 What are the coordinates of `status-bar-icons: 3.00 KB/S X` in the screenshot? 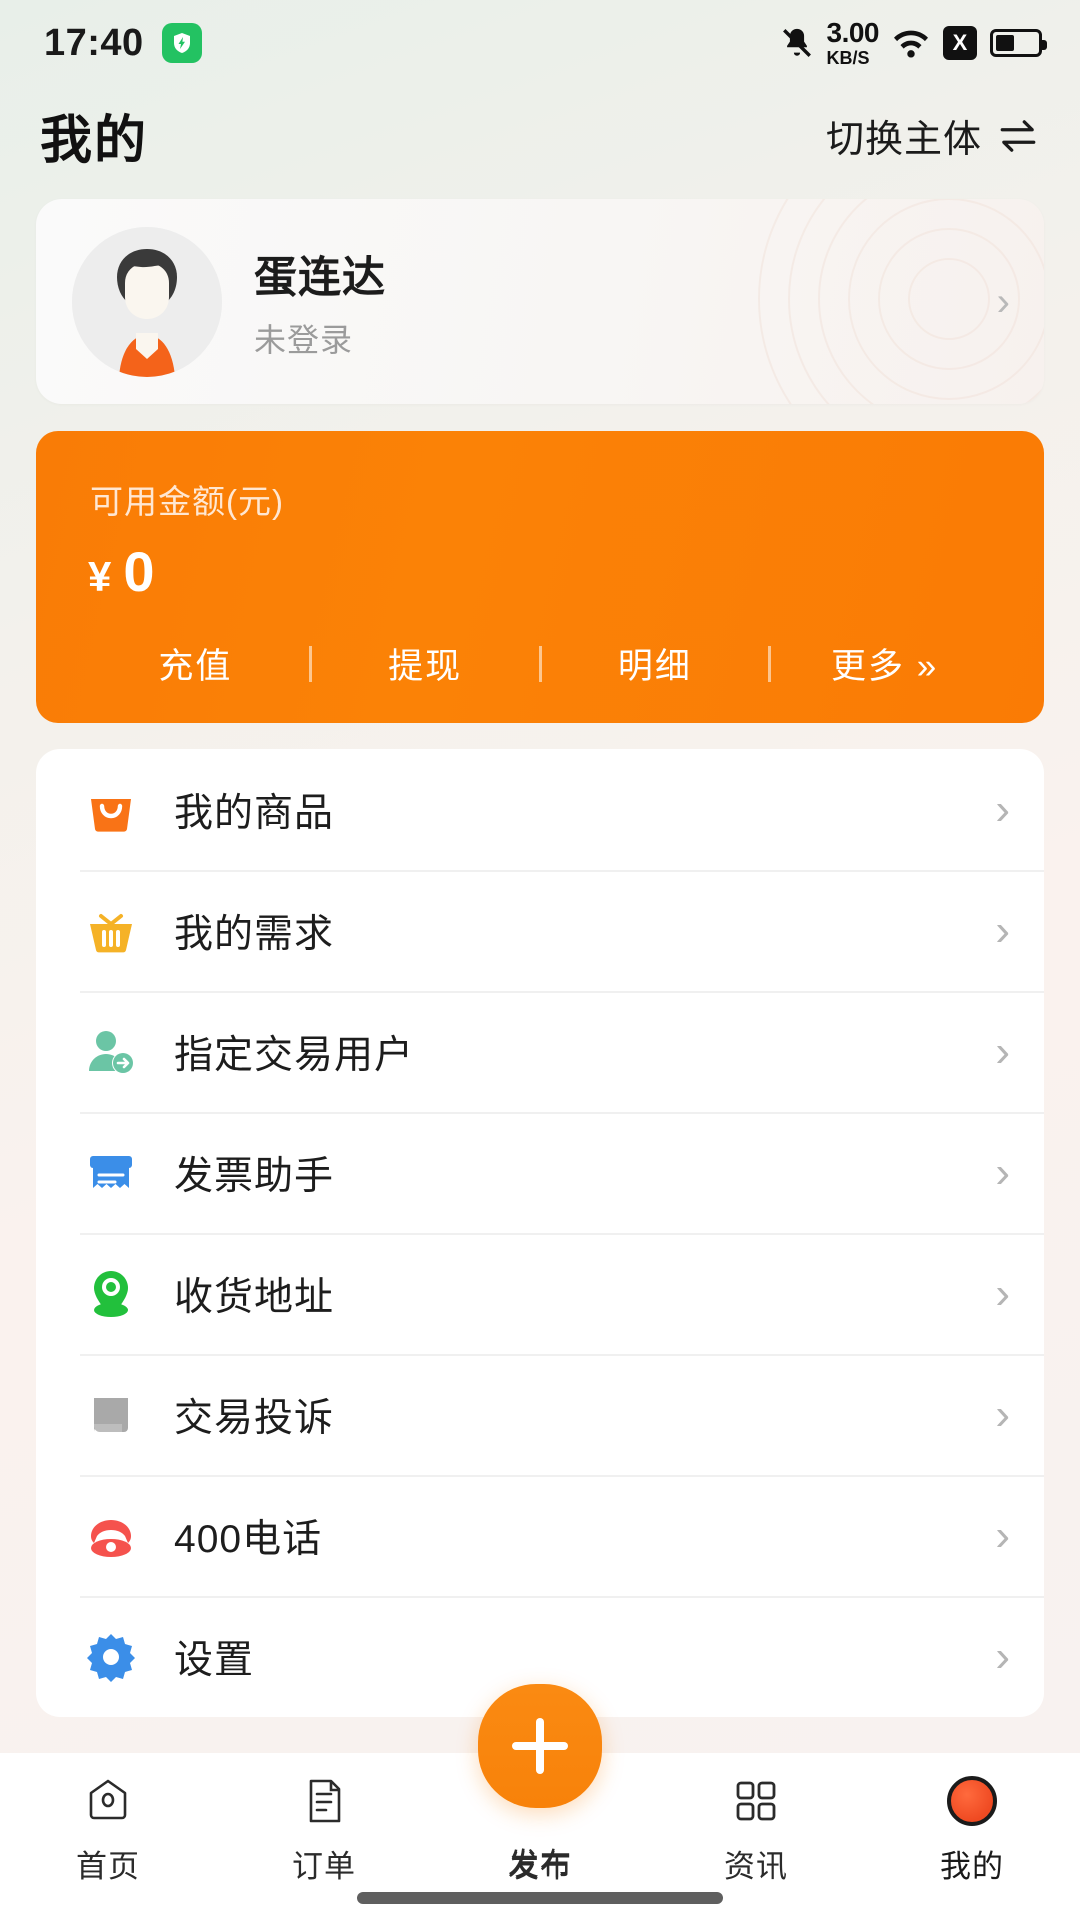 It's located at (913, 42).